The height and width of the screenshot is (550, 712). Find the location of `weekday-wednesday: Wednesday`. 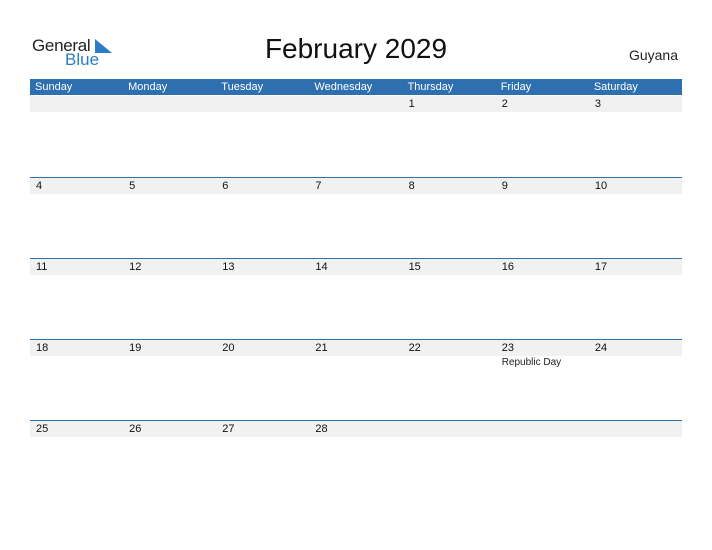

weekday-wednesday: Wednesday is located at coordinates (343, 87).